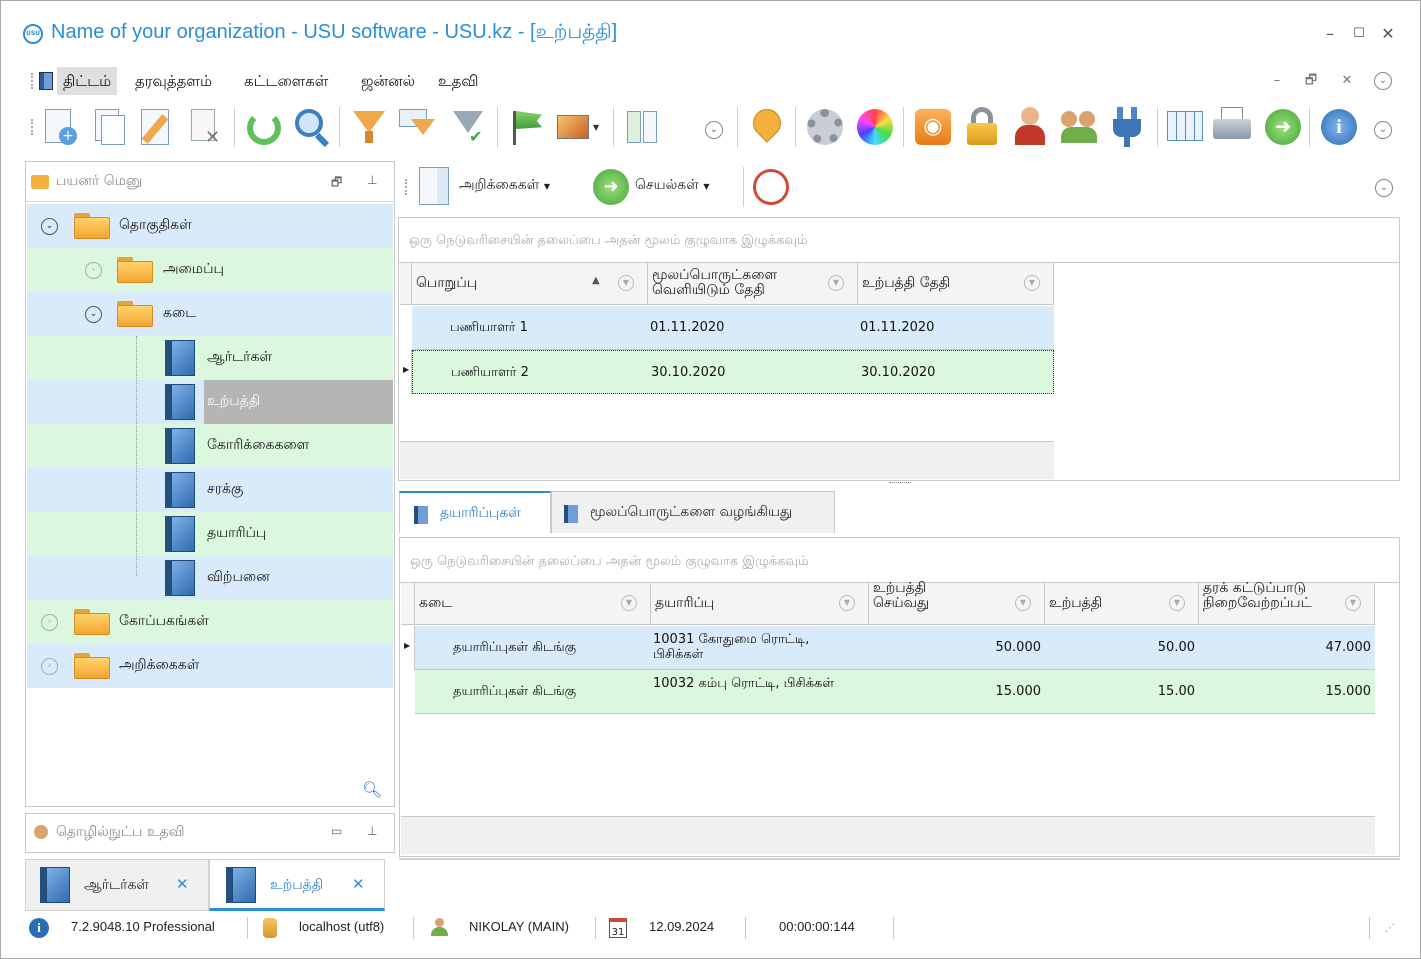 Image resolution: width=1421 pixels, height=959 pixels. I want to click on color-button, so click(876, 128).